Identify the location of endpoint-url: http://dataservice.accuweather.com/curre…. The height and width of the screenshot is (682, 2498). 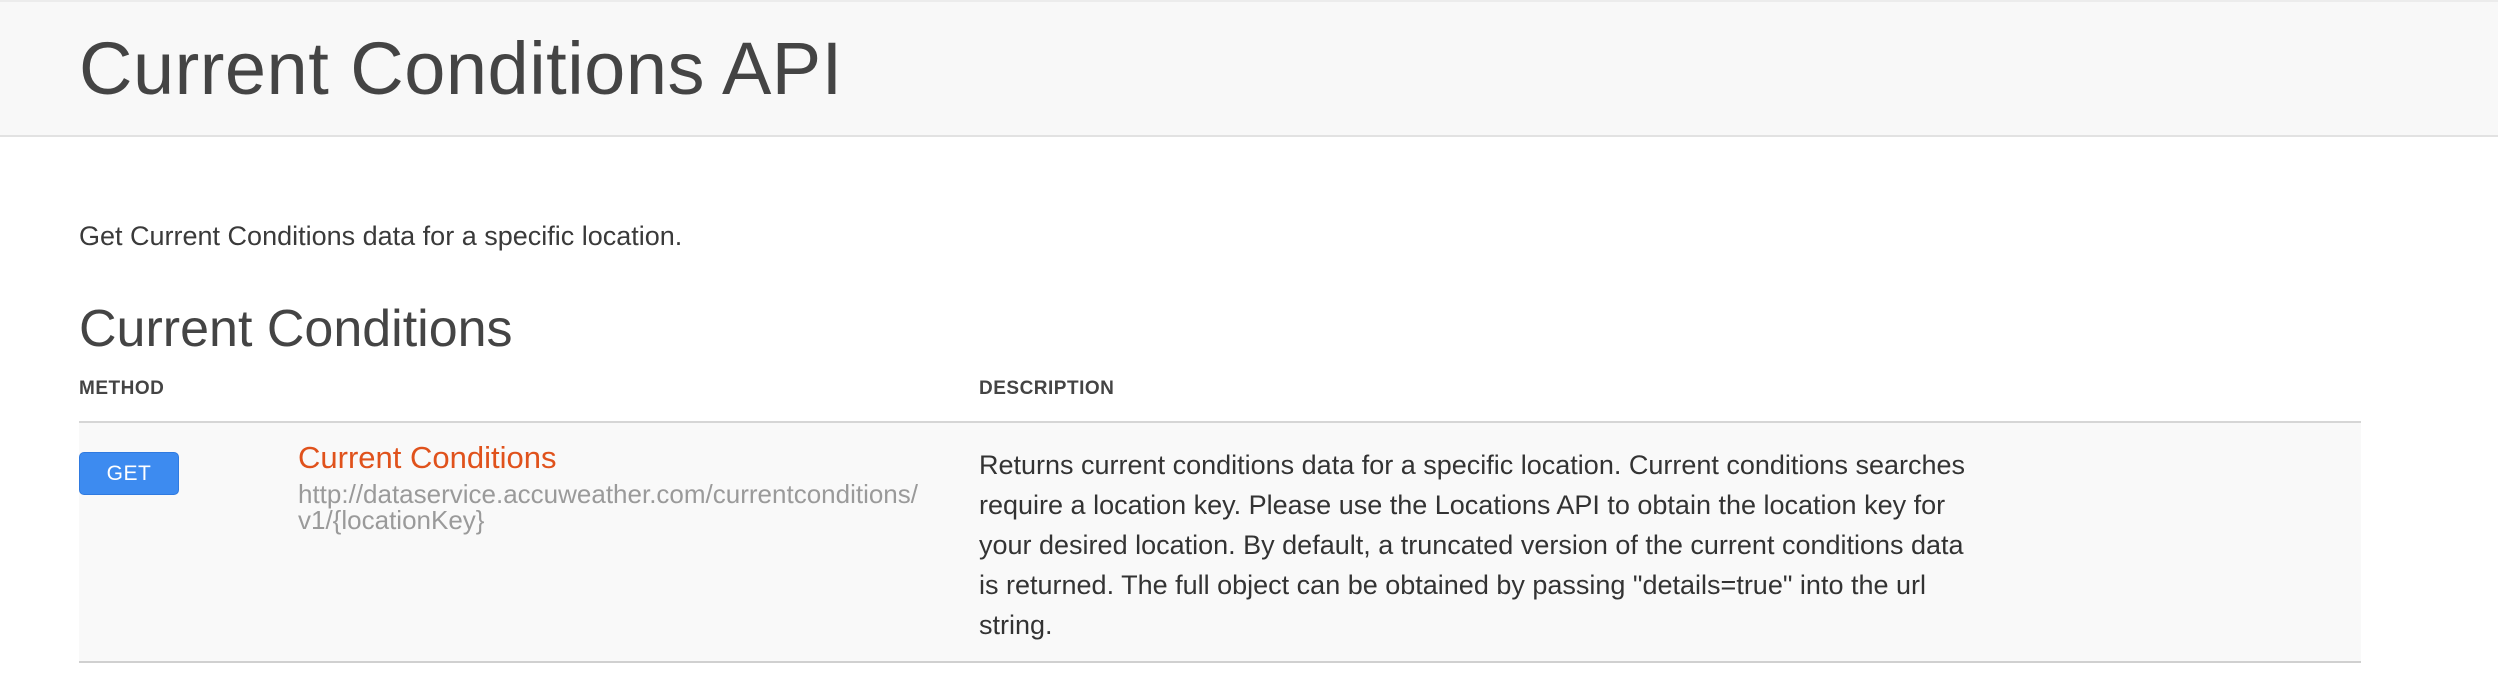
(608, 507).